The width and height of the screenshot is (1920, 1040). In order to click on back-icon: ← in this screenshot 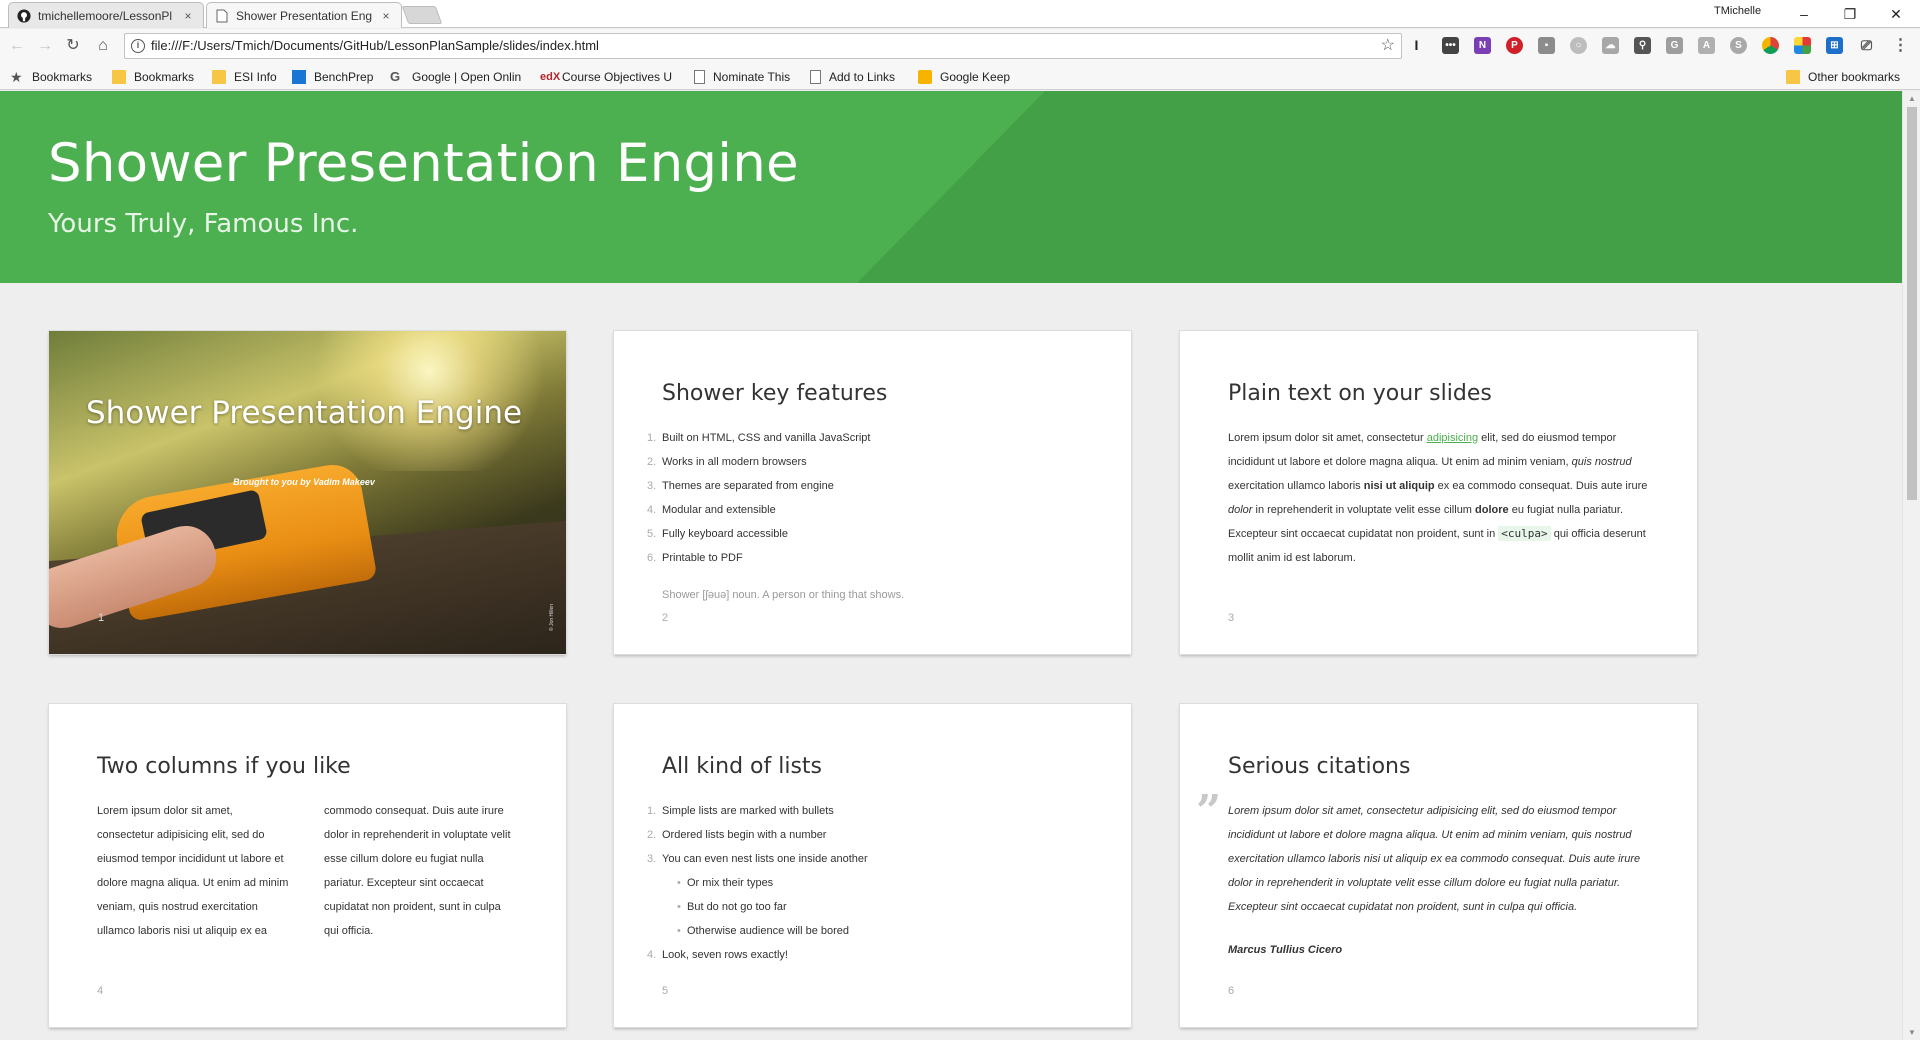, I will do `click(17, 46)`.